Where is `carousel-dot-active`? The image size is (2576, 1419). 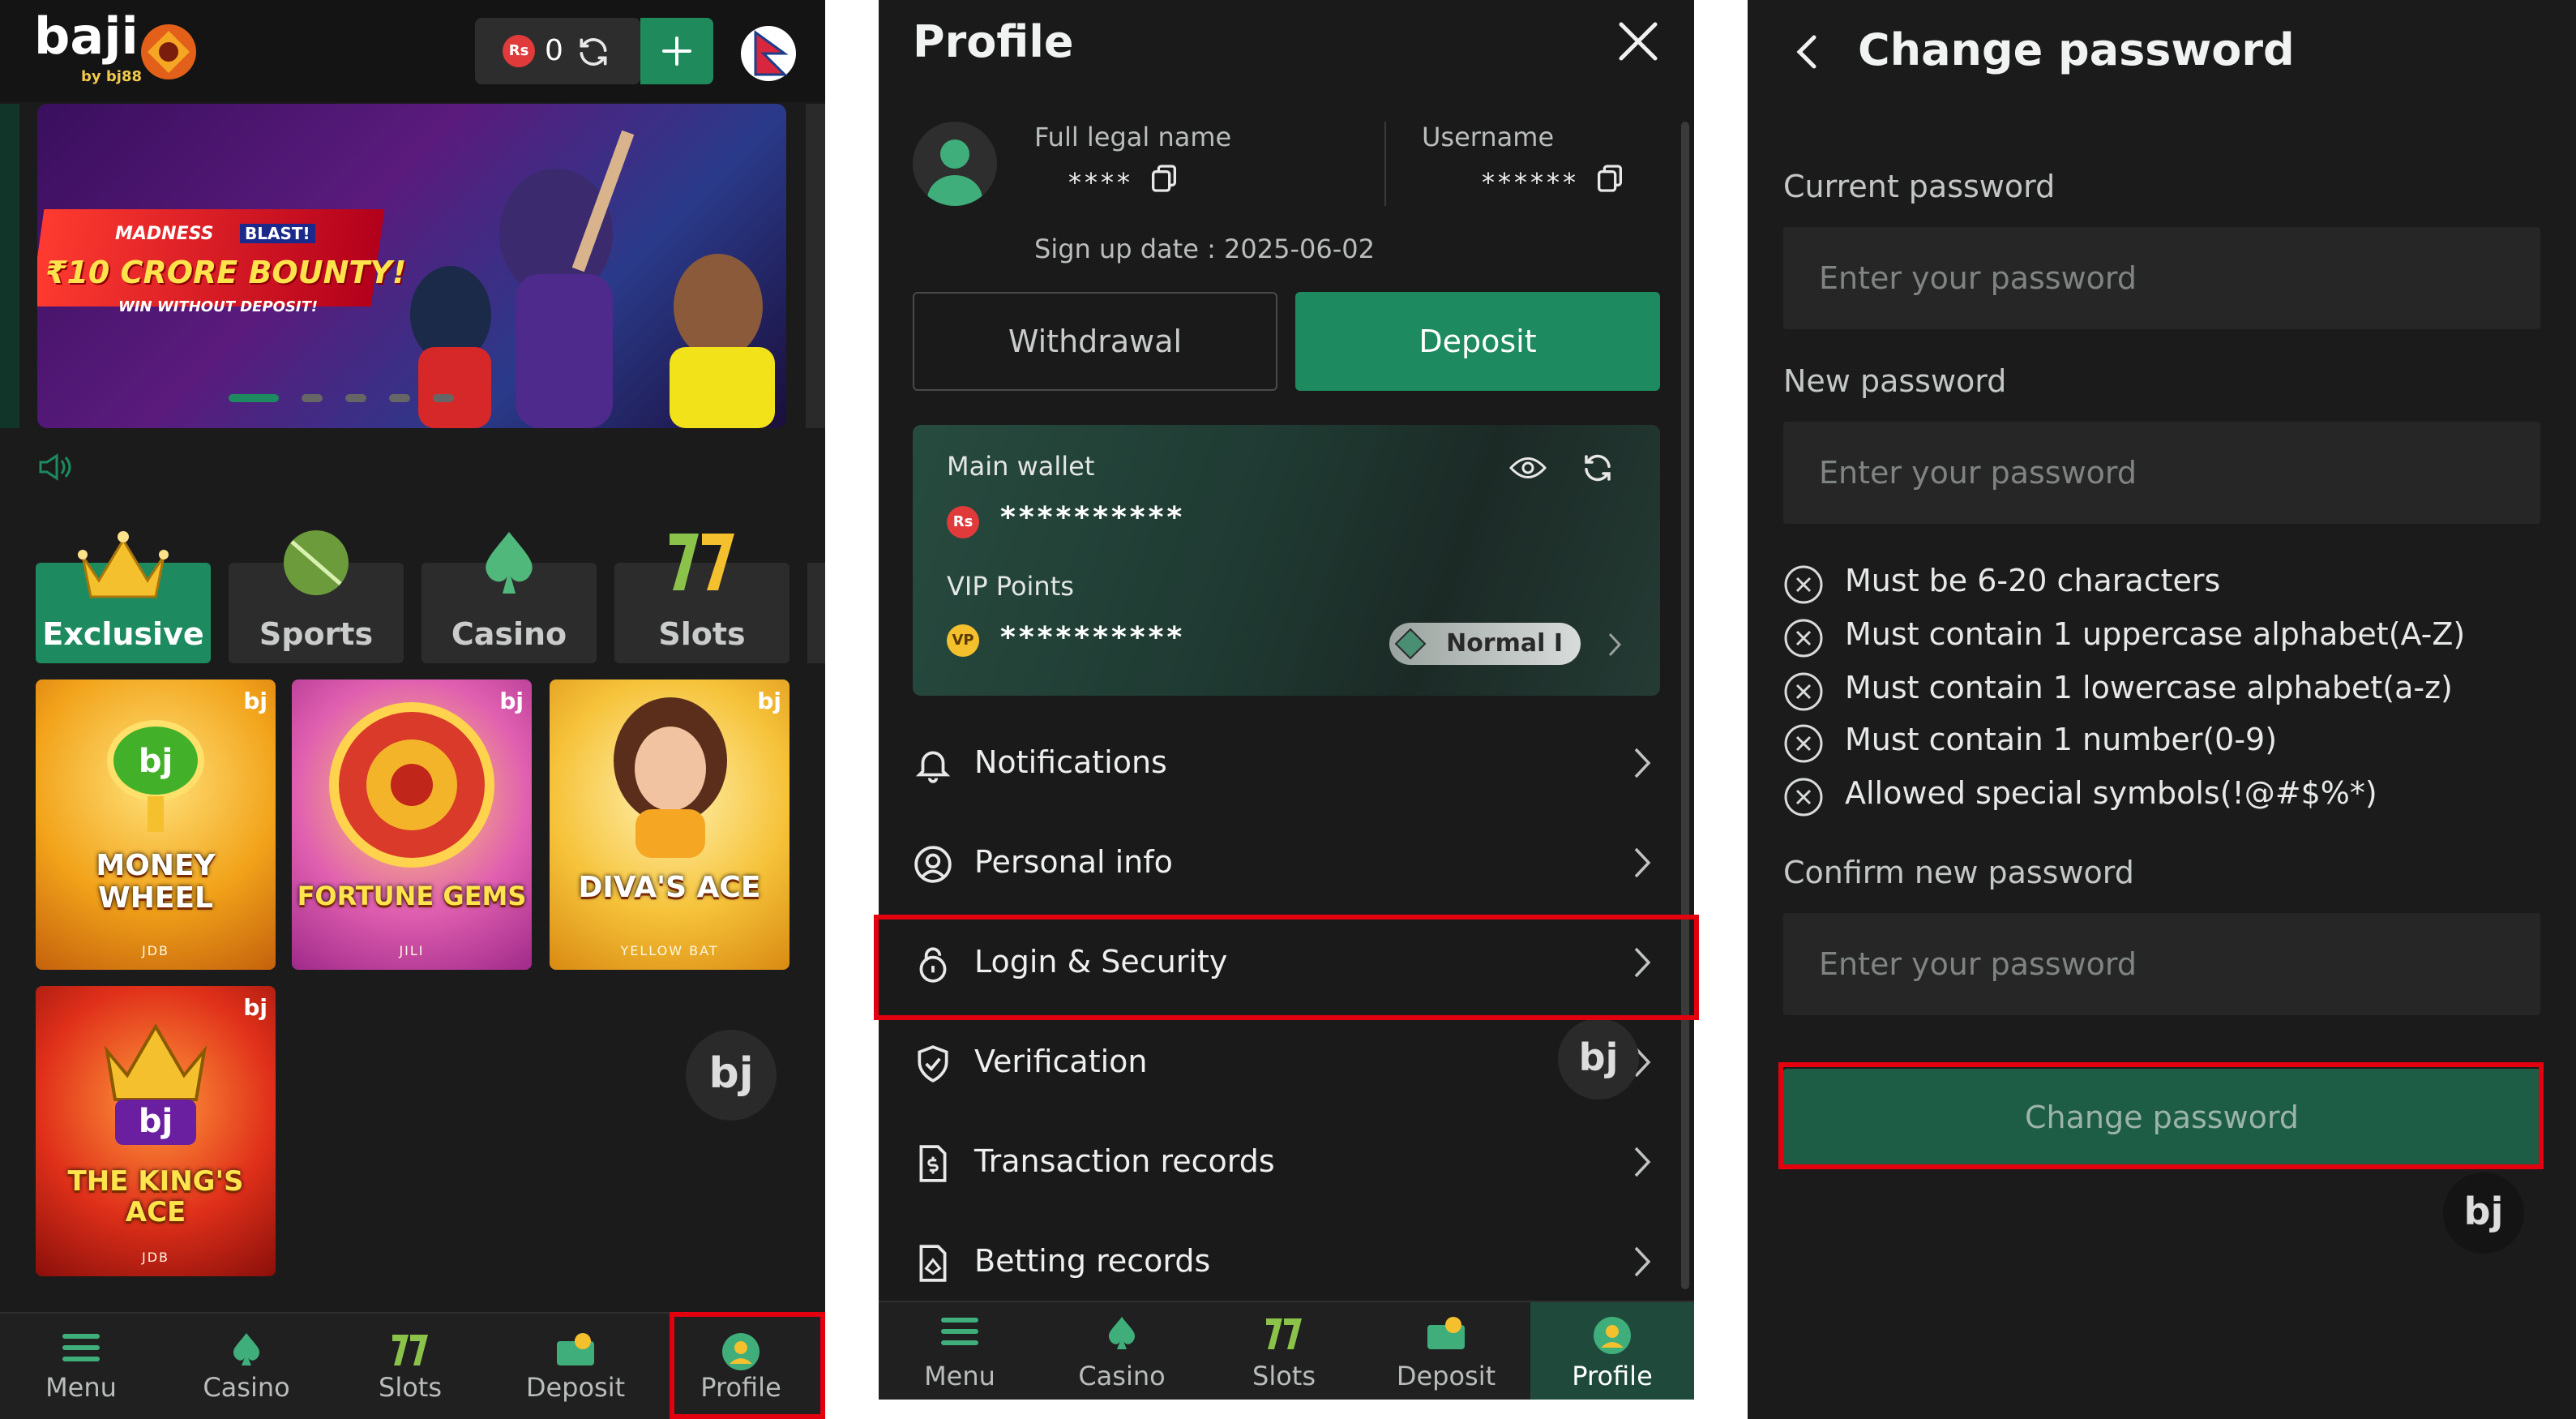
carousel-dot-active is located at coordinates (254, 398).